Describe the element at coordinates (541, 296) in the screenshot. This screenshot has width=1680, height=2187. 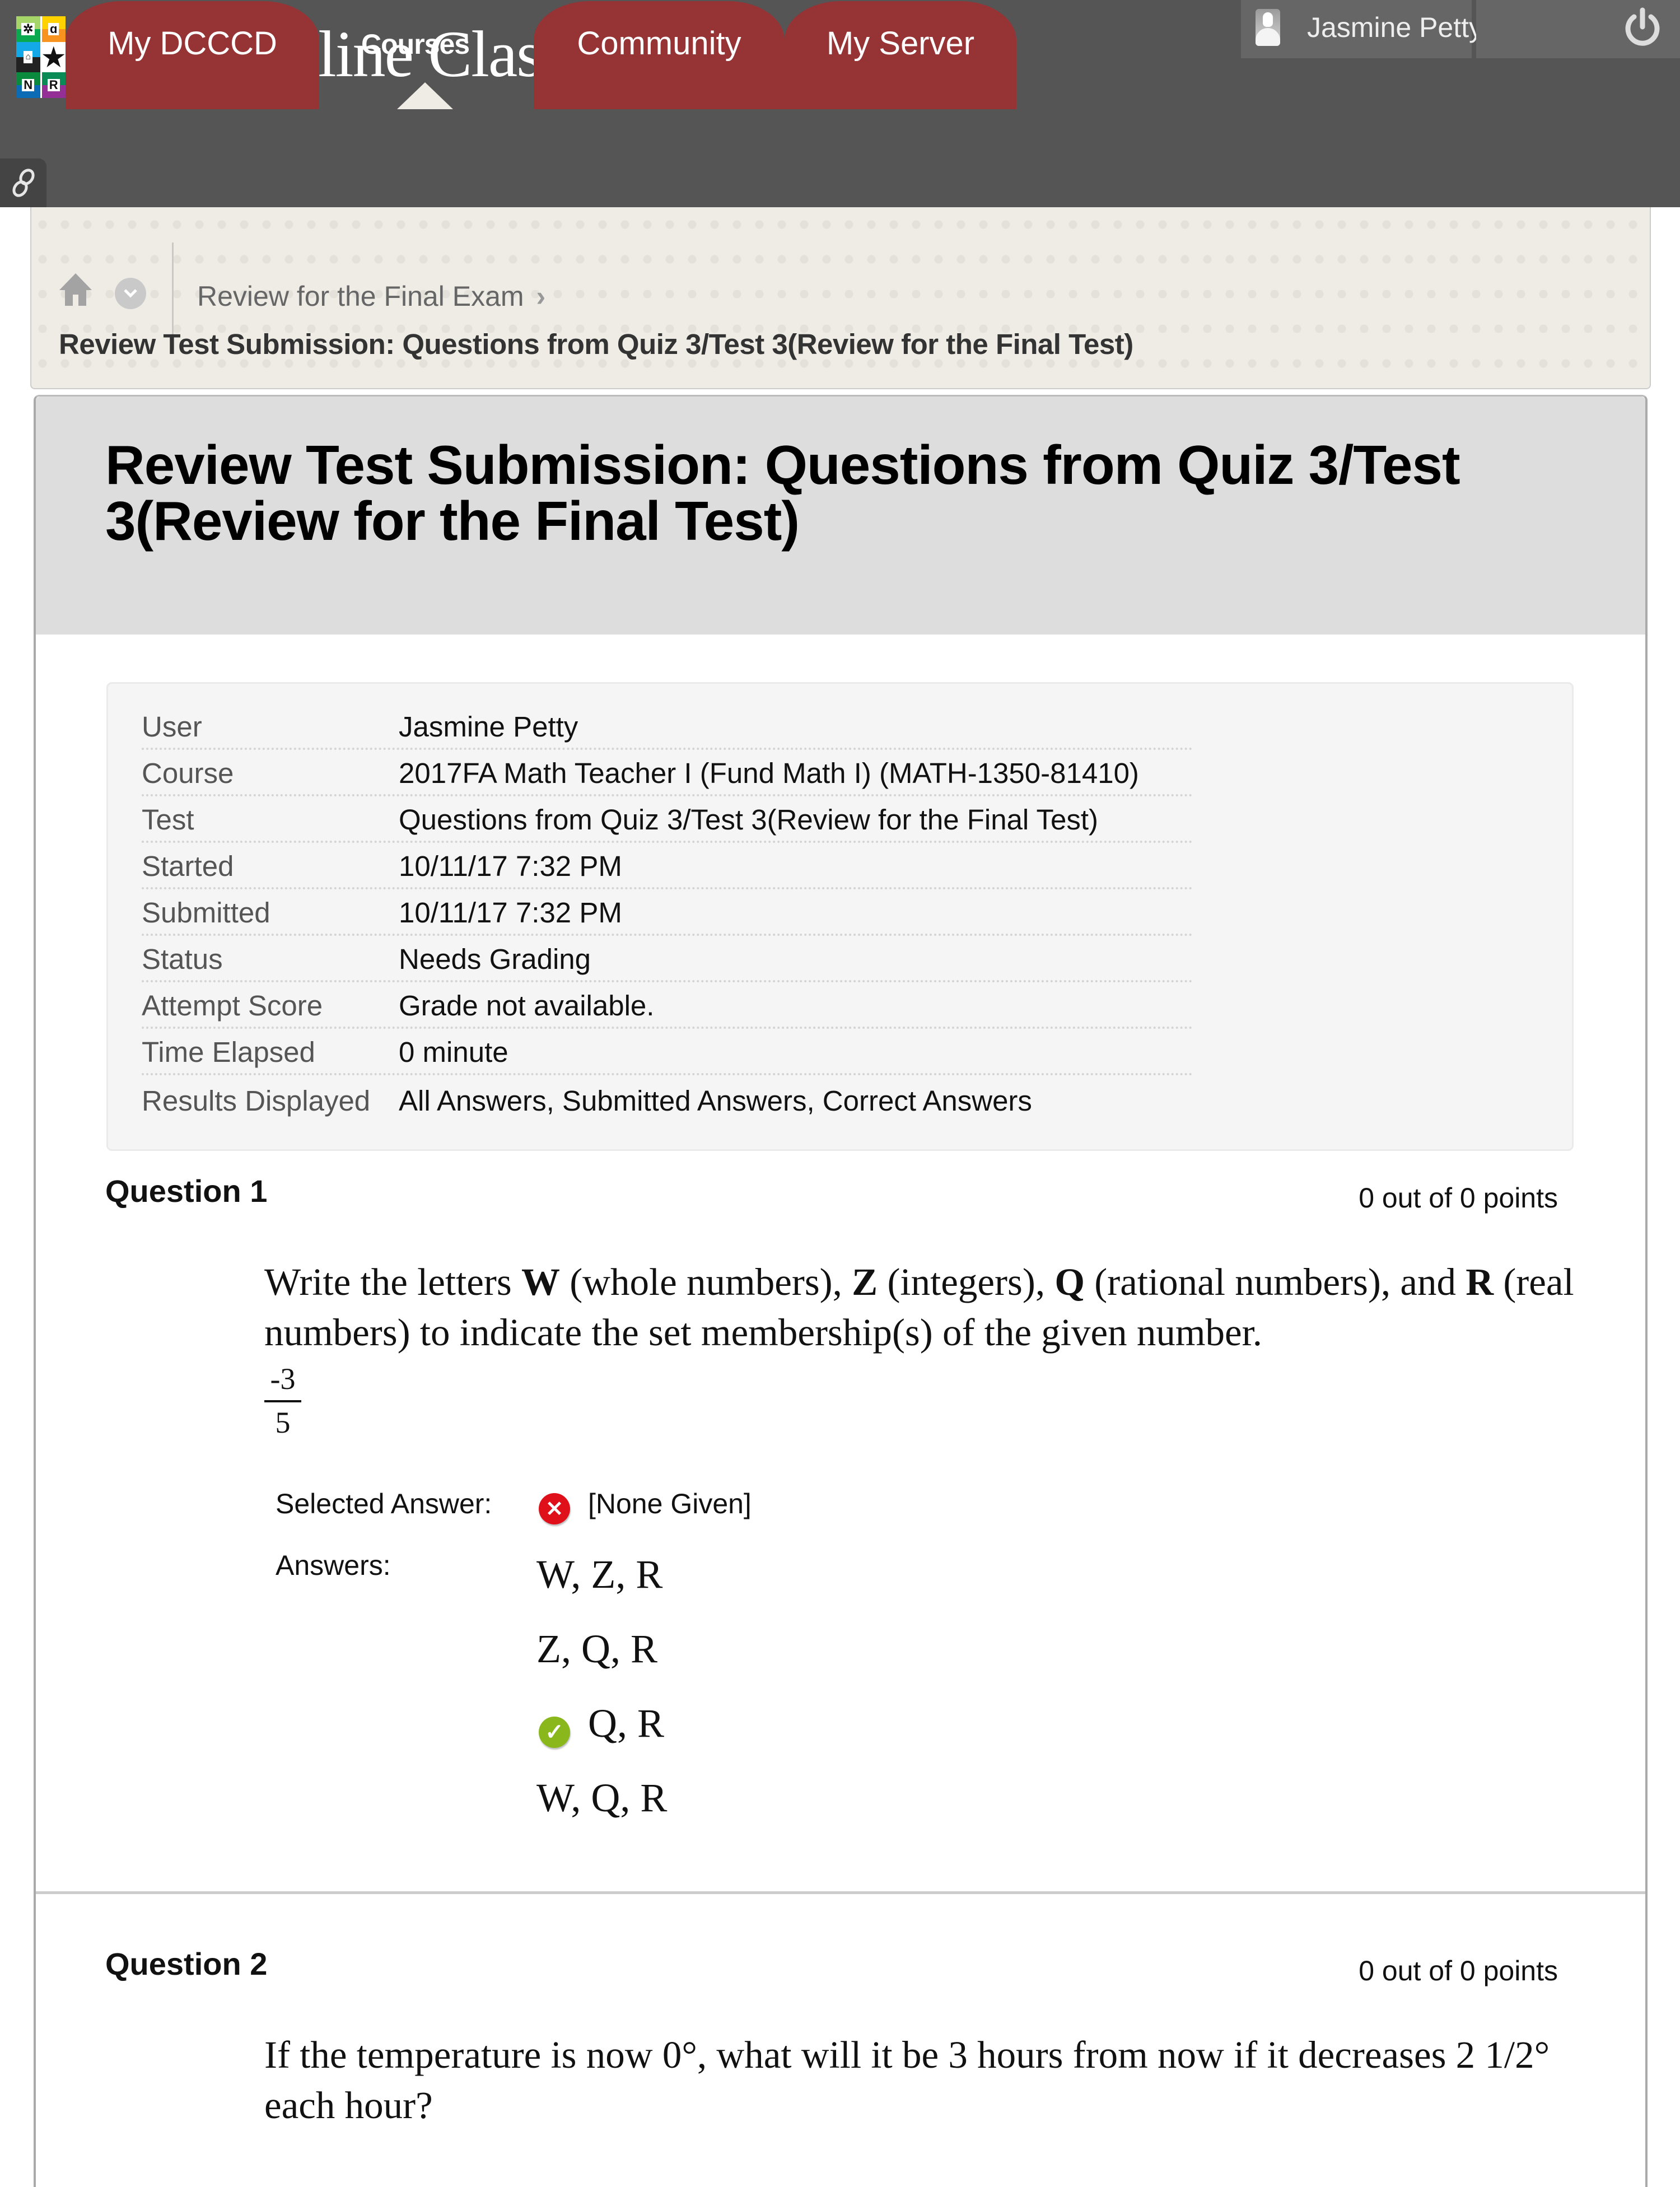
I see `chevron-right-icon: ›` at that location.